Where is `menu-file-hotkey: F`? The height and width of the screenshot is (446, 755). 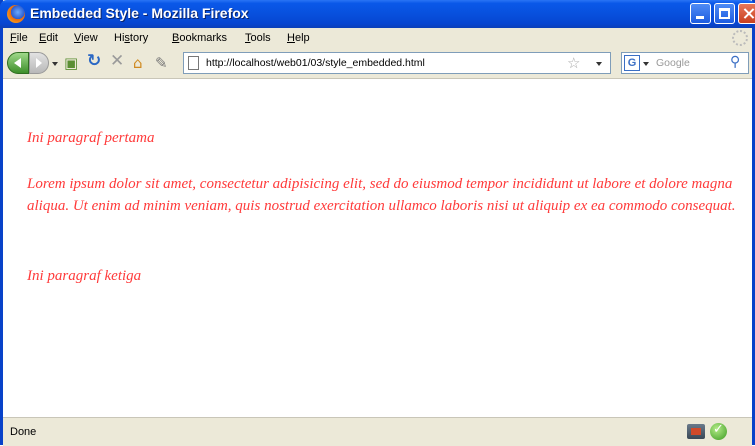
menu-file-hotkey: F is located at coordinates (13, 38).